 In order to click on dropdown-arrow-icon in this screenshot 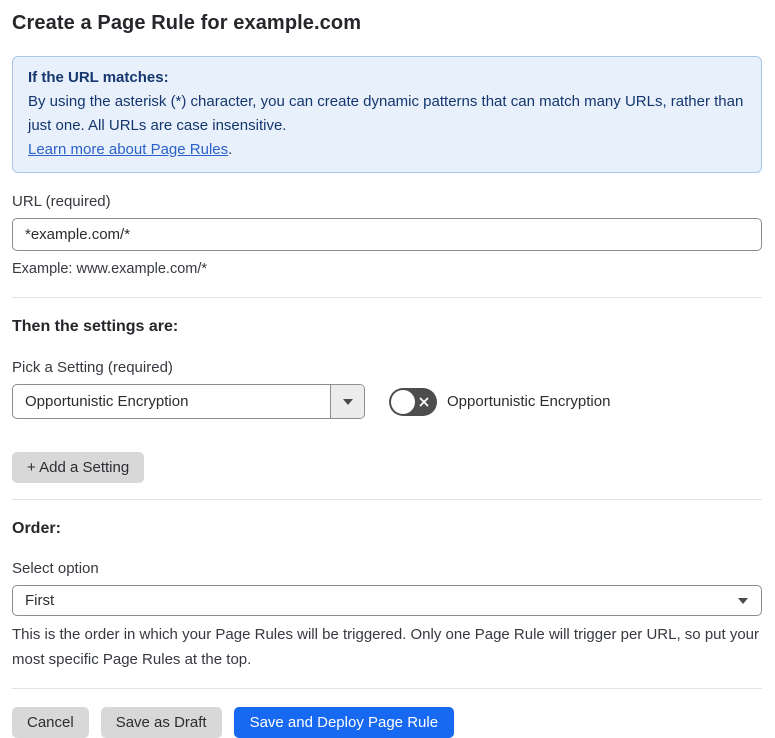, I will do `click(347, 401)`.